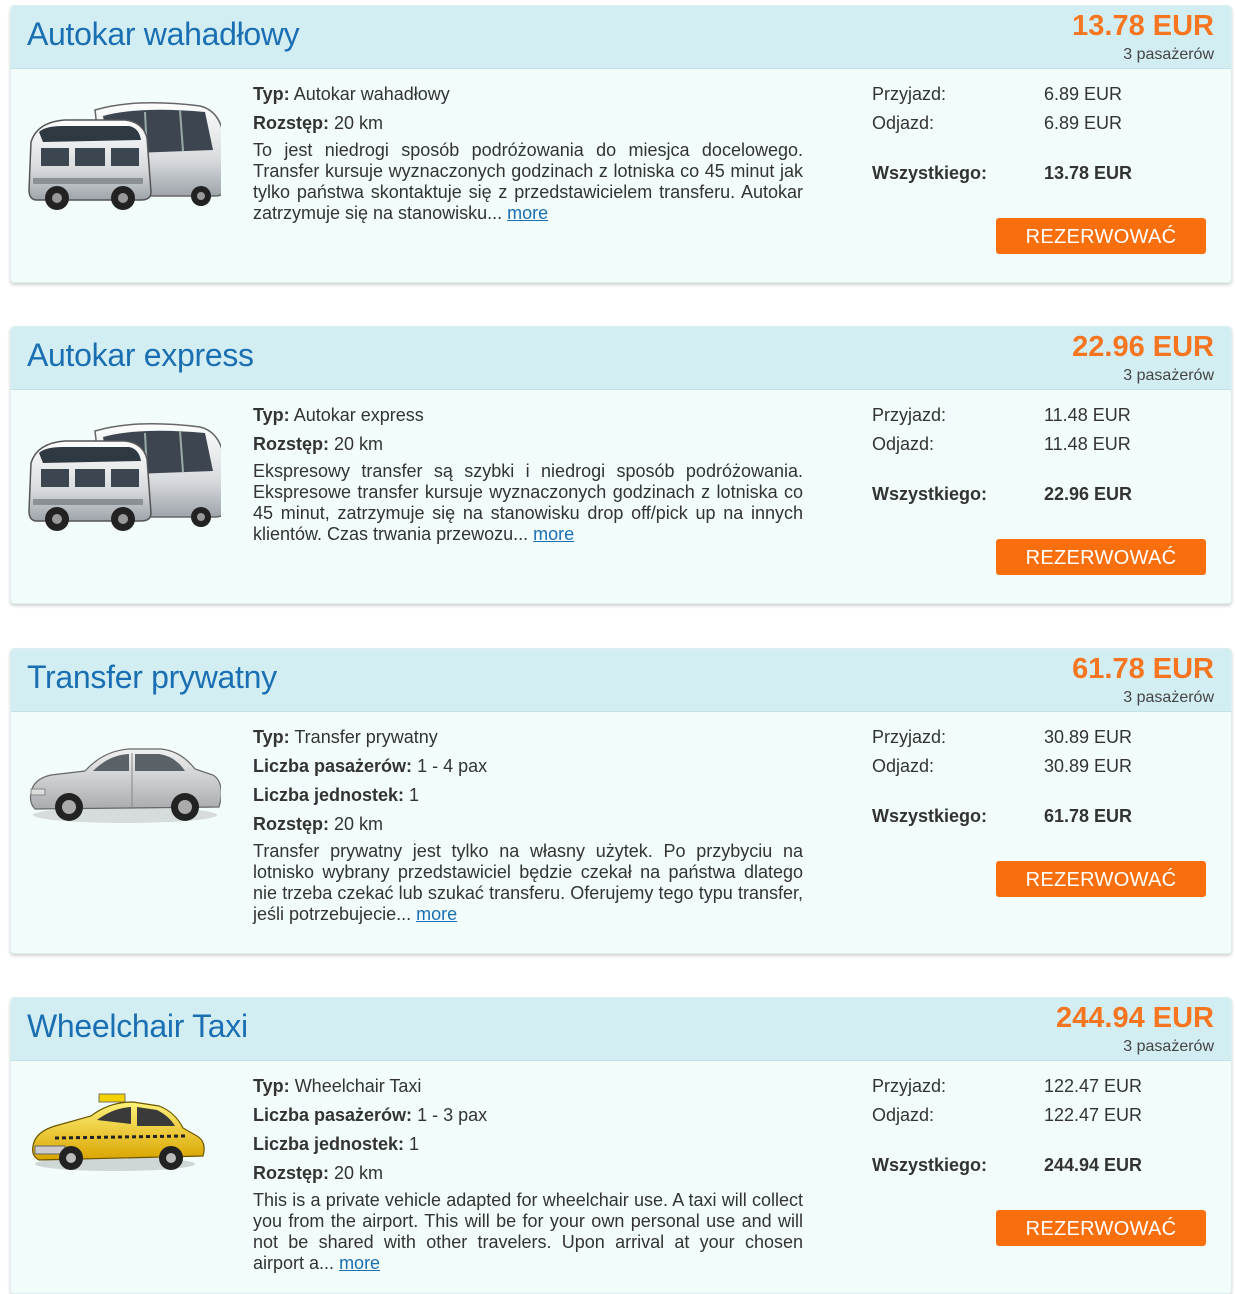 The height and width of the screenshot is (1294, 1235). What do you see at coordinates (1093, 1165) in the screenshot?
I see `total-price-value: 244.94 EUR` at bounding box center [1093, 1165].